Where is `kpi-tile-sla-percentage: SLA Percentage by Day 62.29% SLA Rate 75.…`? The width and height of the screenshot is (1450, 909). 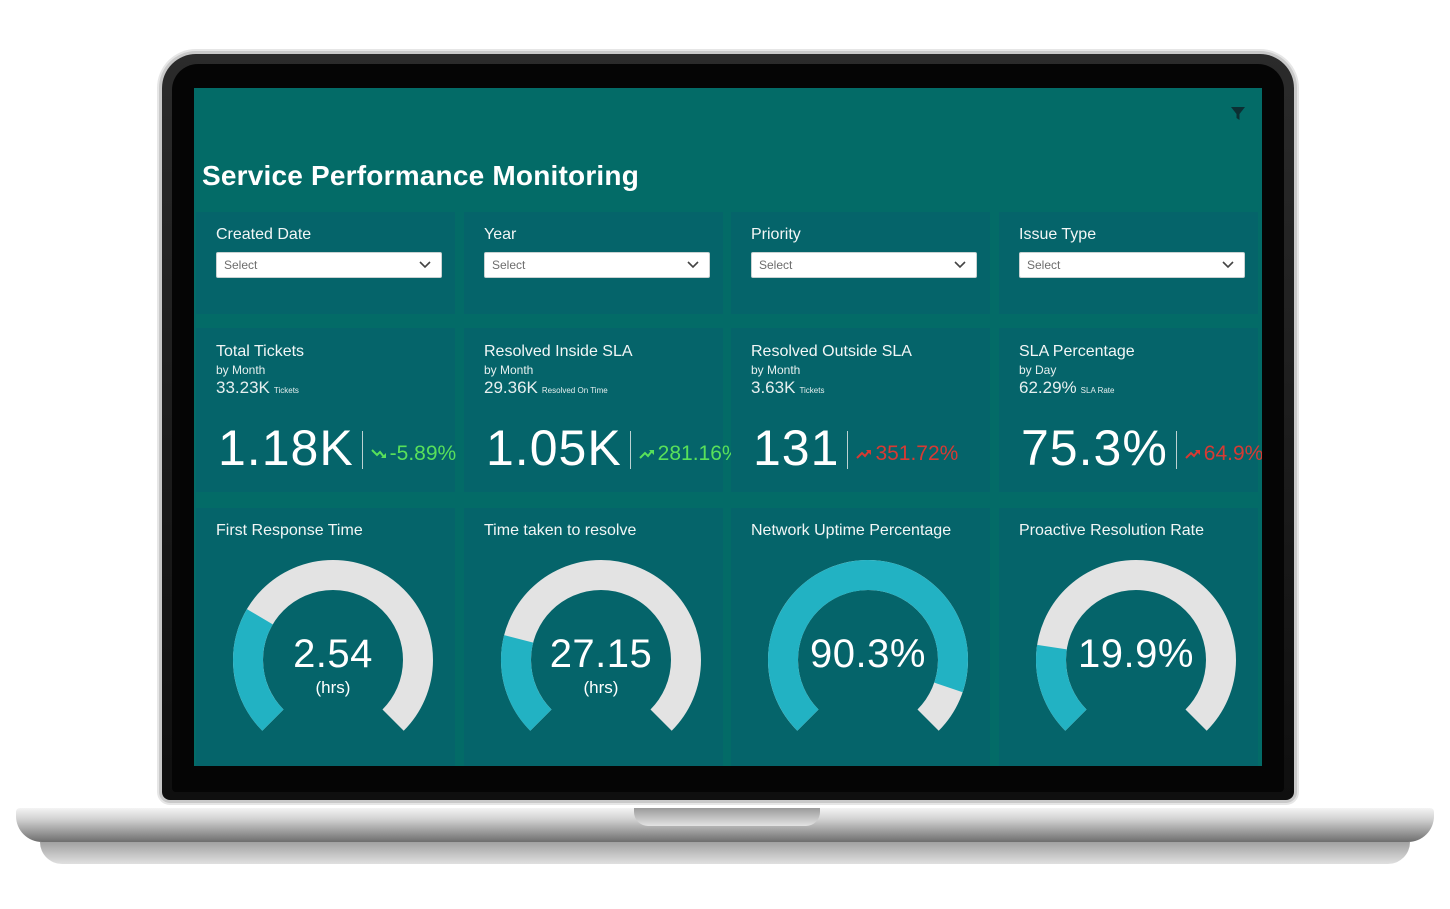
kpi-tile-sla-percentage: SLA Percentage by Day 62.29% SLA Rate 75.… is located at coordinates (1130, 410).